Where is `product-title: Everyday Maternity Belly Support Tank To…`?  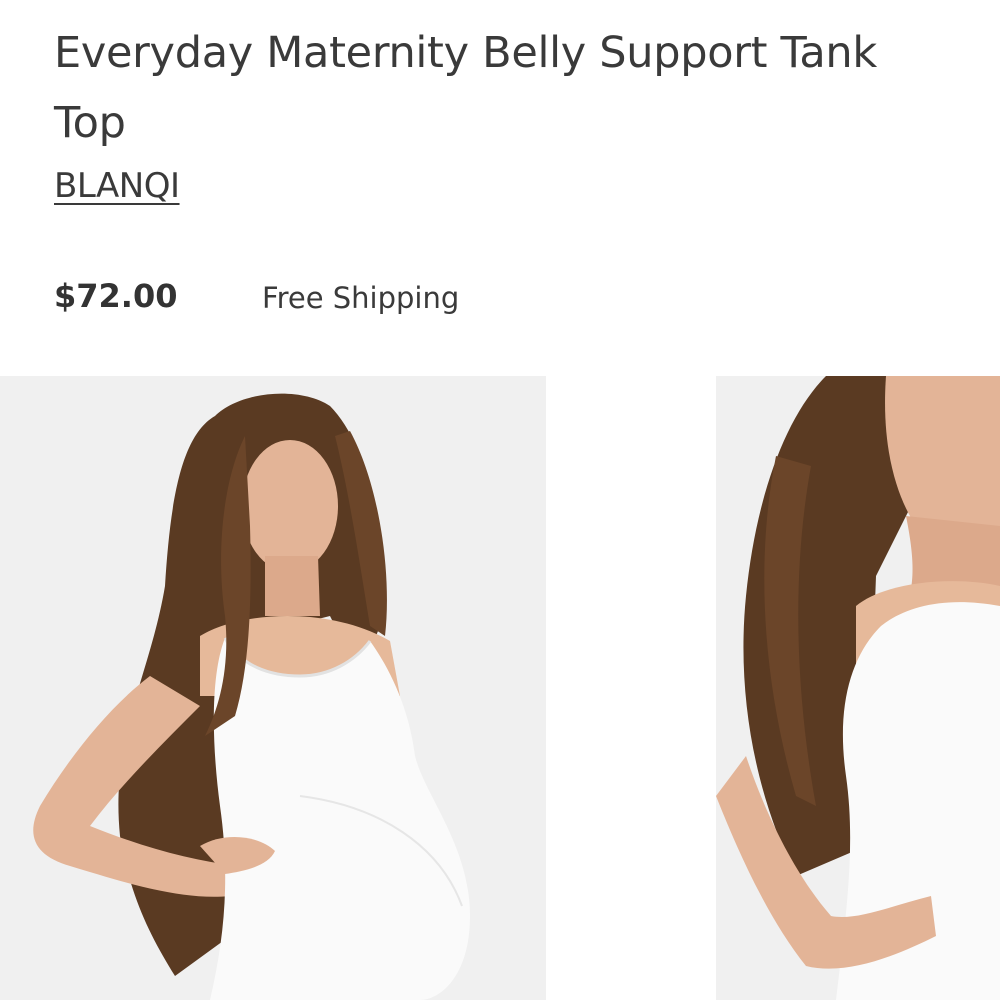 product-title: Everyday Maternity Belly Support Tank To… is located at coordinates (465, 88).